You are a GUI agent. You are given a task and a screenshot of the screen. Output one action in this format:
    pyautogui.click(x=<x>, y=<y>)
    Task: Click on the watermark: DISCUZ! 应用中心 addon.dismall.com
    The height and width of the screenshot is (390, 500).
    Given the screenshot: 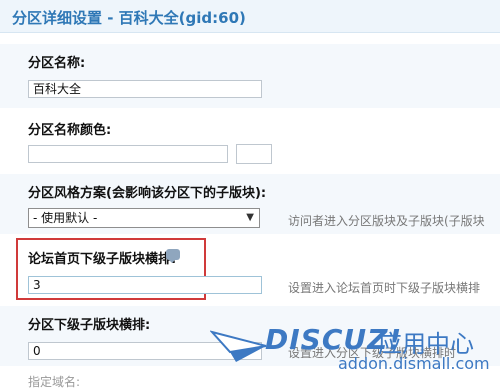 What is the action you would take?
    pyautogui.click(x=355, y=351)
    